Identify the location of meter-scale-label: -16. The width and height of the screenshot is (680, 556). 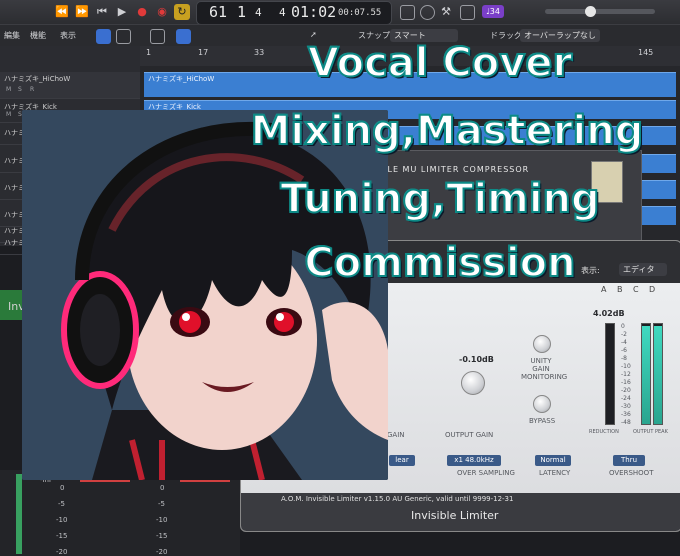
(626, 382).